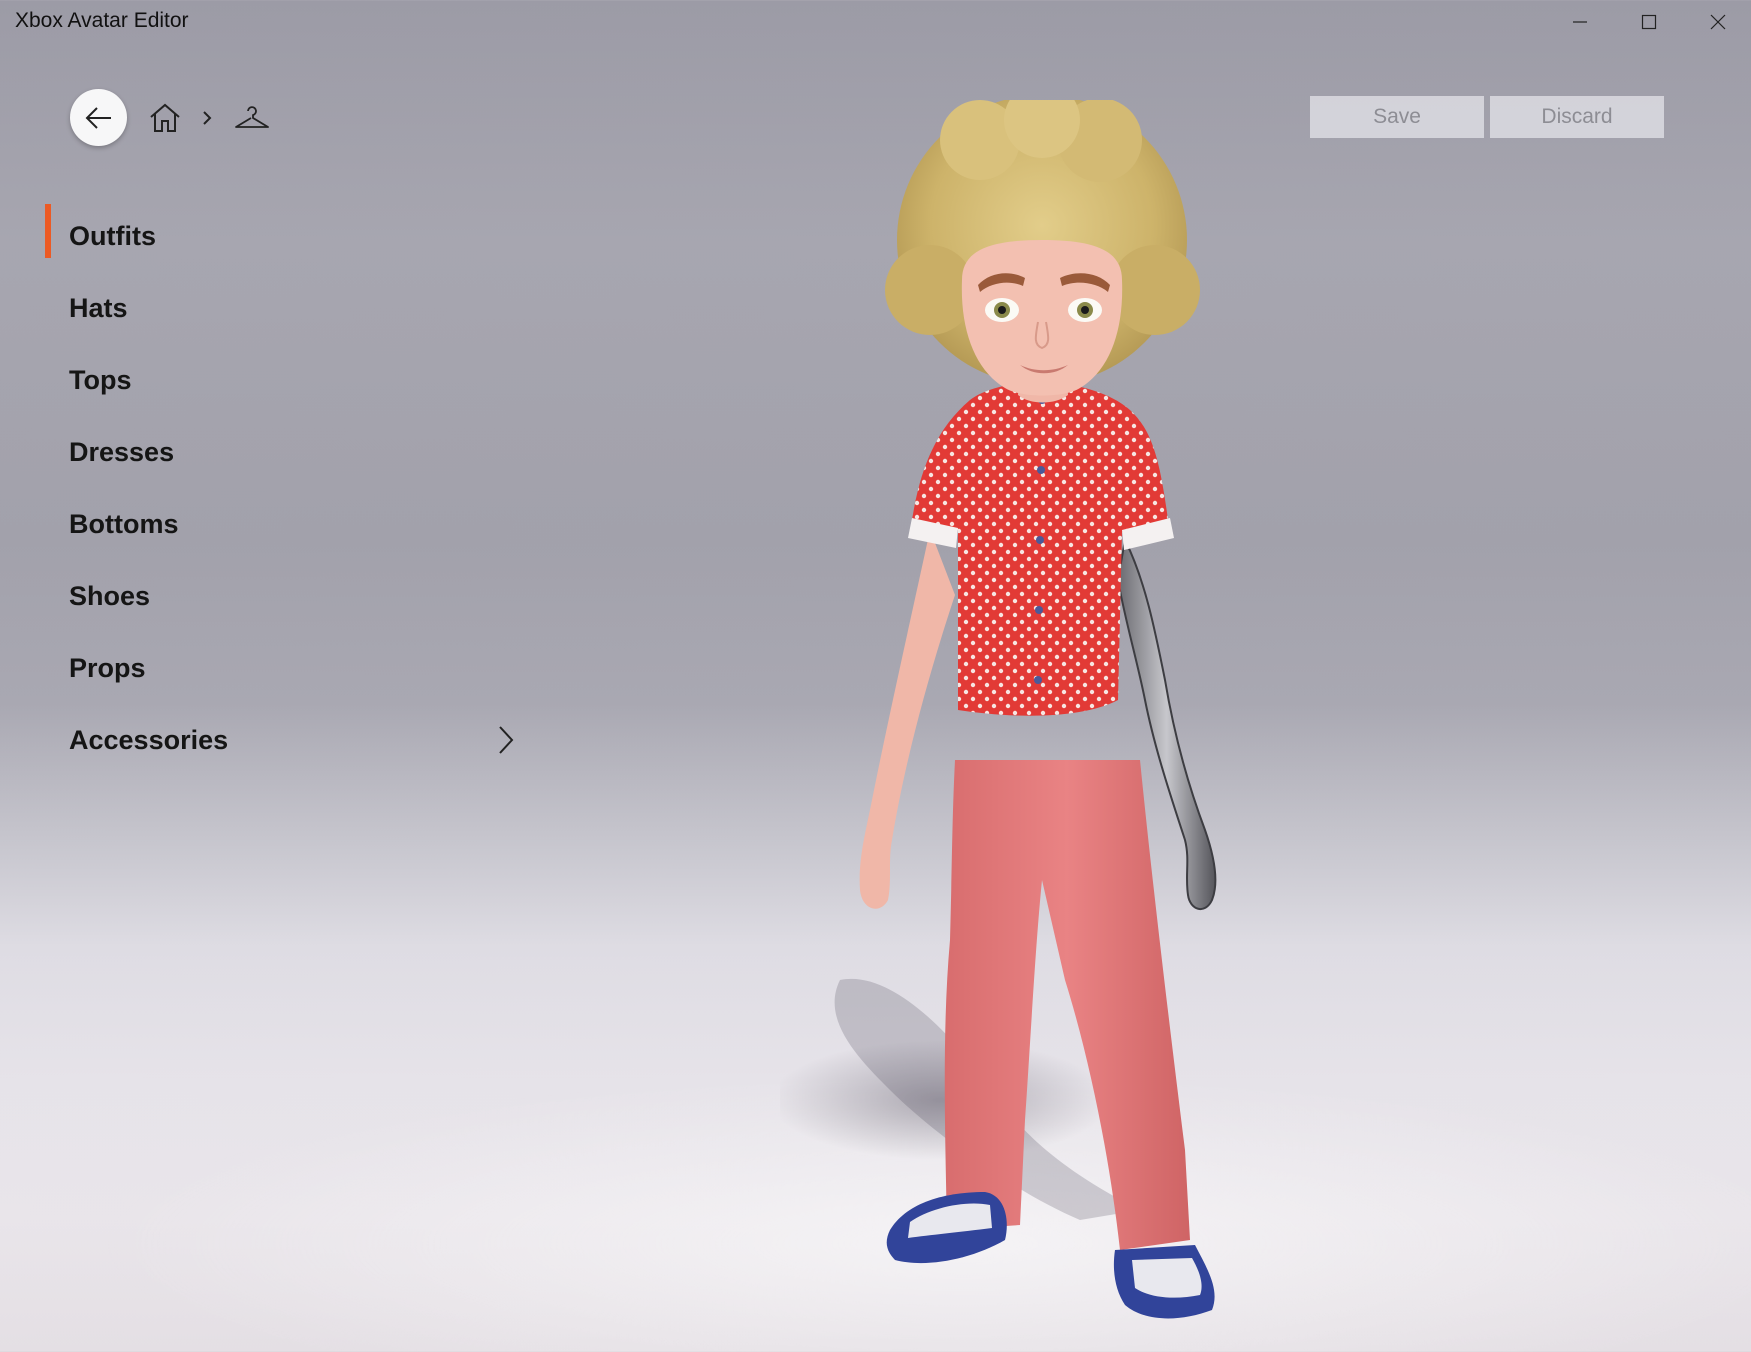 Image resolution: width=1751 pixels, height=1352 pixels. Describe the element at coordinates (112, 235) in the screenshot. I see `menu-item-label: Outfits` at that location.